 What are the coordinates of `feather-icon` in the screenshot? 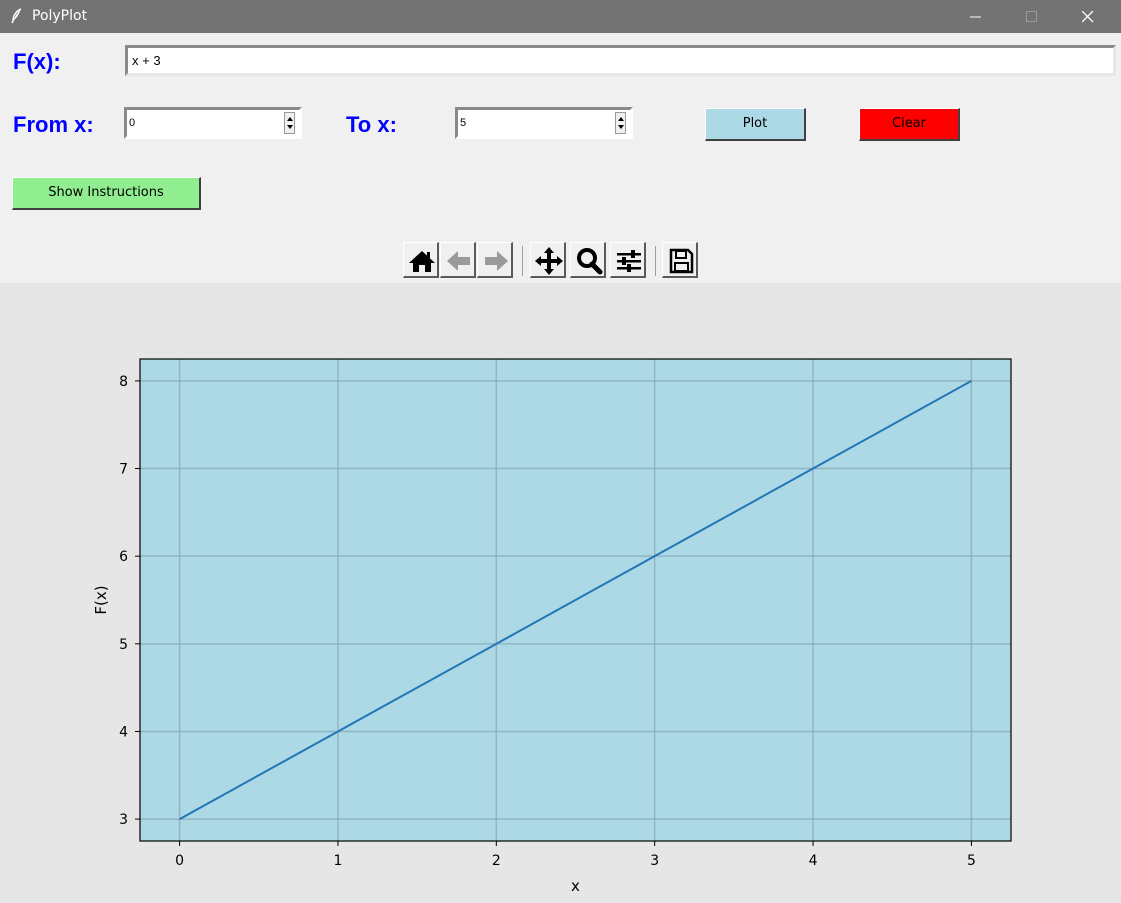 It's located at (16, 16).